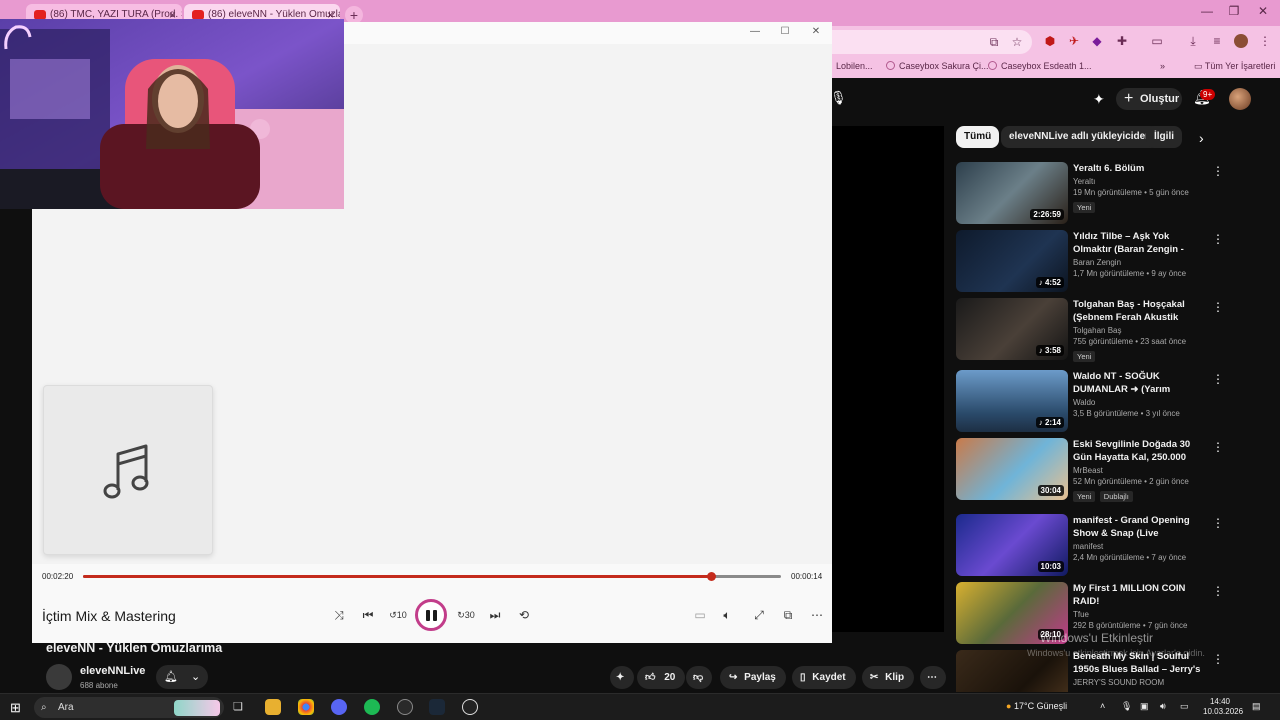 The image size is (1280, 720). What do you see at coordinates (1074, 41) in the screenshot?
I see `extension-icon: ✈` at bounding box center [1074, 41].